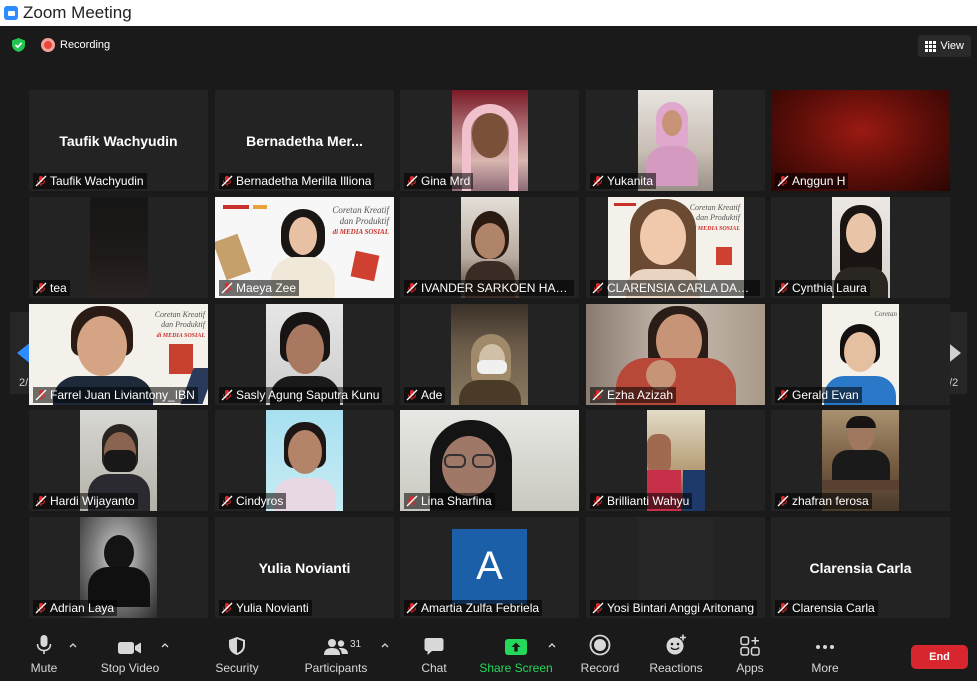 The height and width of the screenshot is (681, 977). Describe the element at coordinates (44, 644) in the screenshot. I see `microphone-icon` at that location.